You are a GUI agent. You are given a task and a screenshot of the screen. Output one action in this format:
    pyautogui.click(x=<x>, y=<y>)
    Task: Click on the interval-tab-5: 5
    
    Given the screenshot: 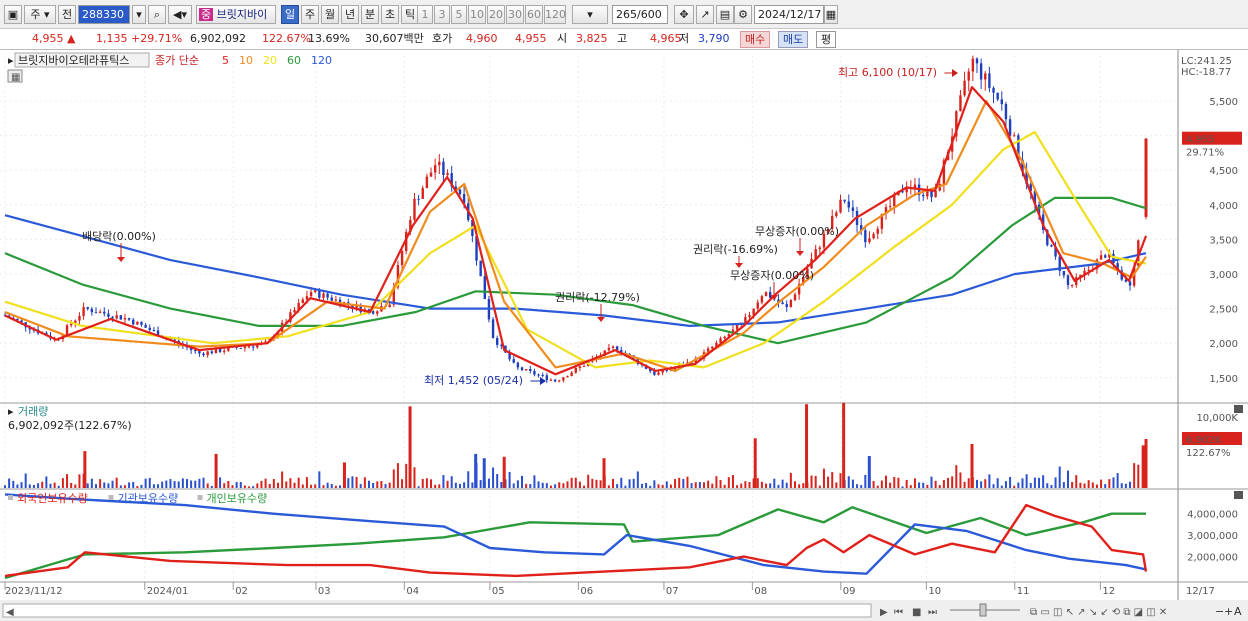 What is the action you would take?
    pyautogui.click(x=459, y=14)
    